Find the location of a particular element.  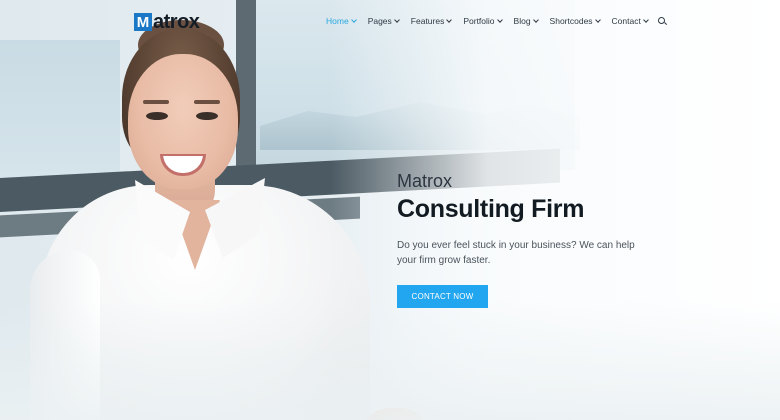

nav-item-label: Contact is located at coordinates (626, 21).